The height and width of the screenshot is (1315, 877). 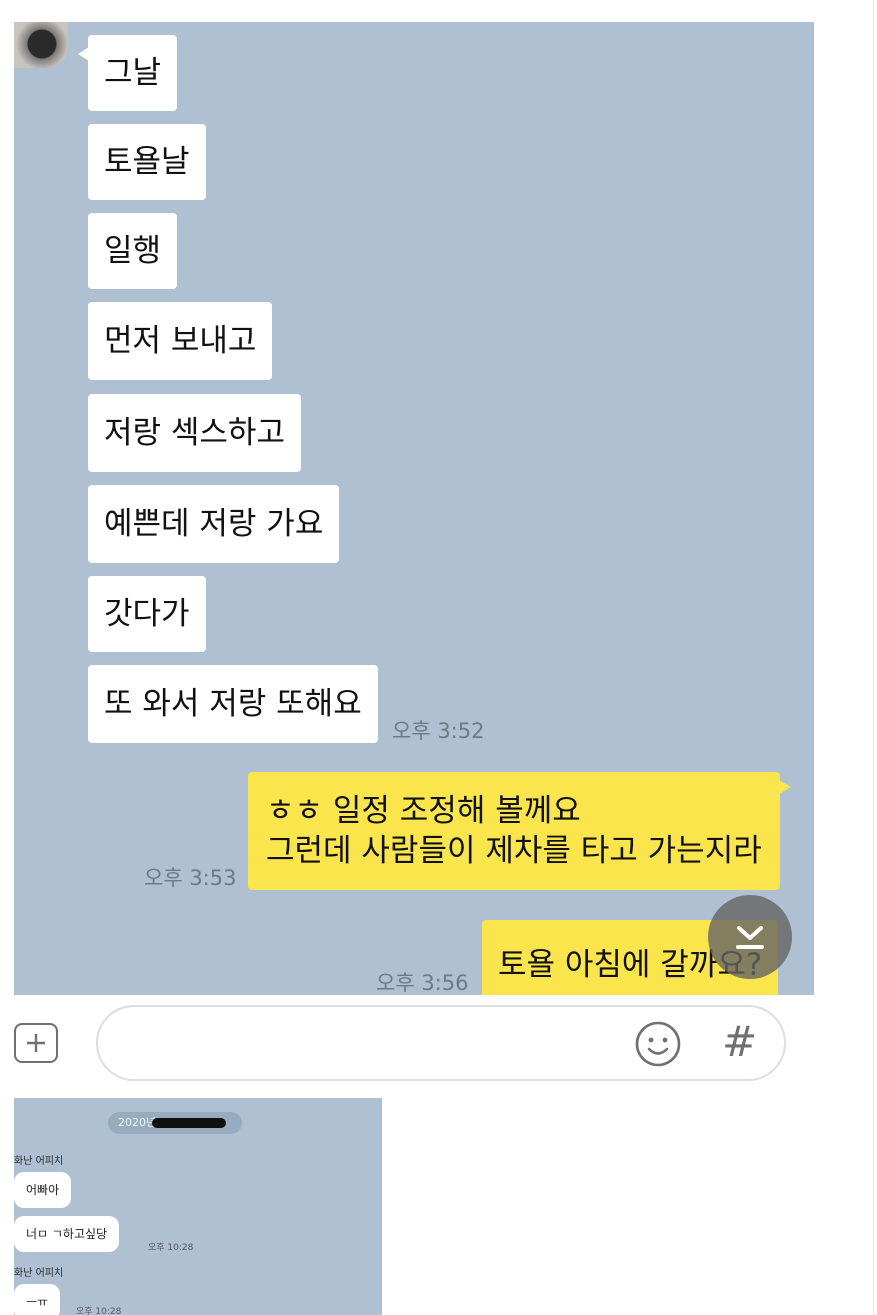 I want to click on message-text: 또 와서 저랑 또해요, so click(x=233, y=704).